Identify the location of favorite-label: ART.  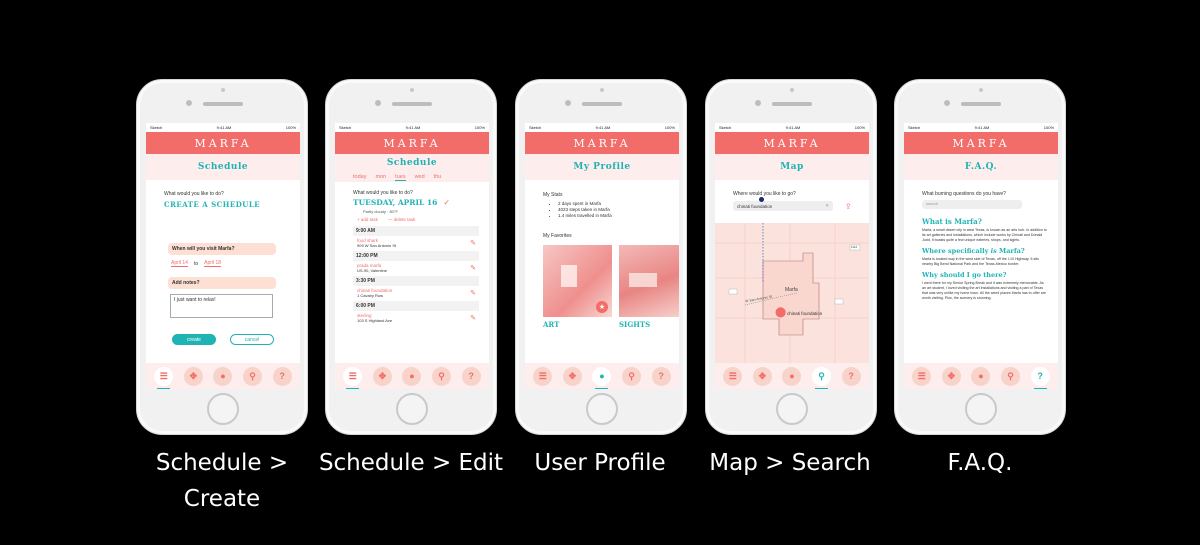
(551, 324).